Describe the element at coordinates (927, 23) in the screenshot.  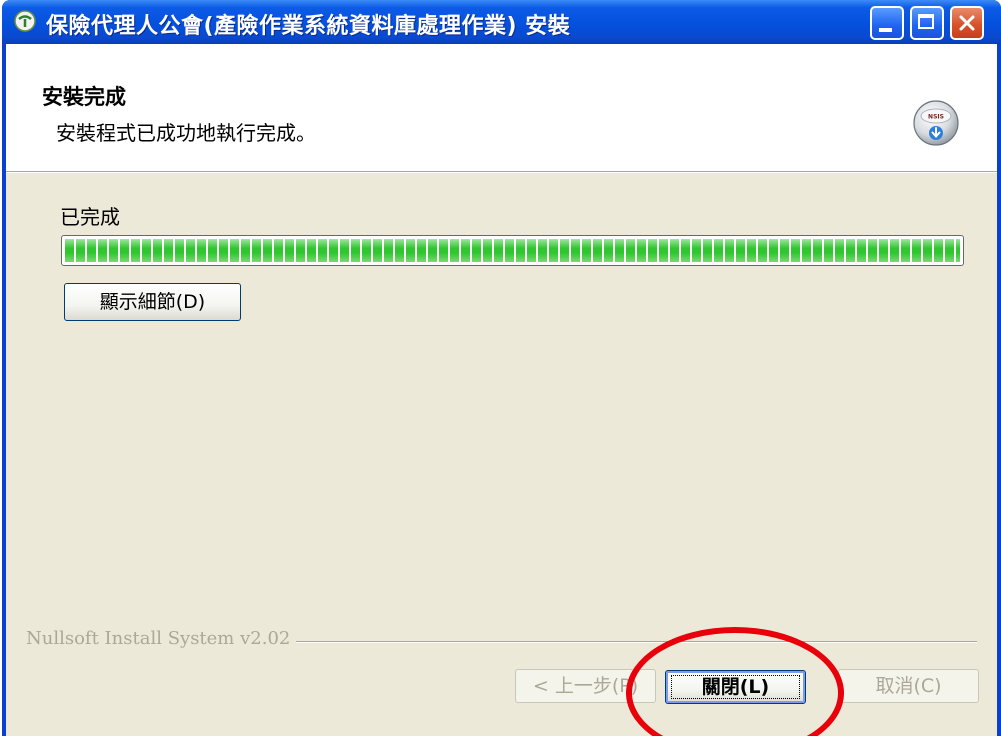
I see `maximize-button` at that location.